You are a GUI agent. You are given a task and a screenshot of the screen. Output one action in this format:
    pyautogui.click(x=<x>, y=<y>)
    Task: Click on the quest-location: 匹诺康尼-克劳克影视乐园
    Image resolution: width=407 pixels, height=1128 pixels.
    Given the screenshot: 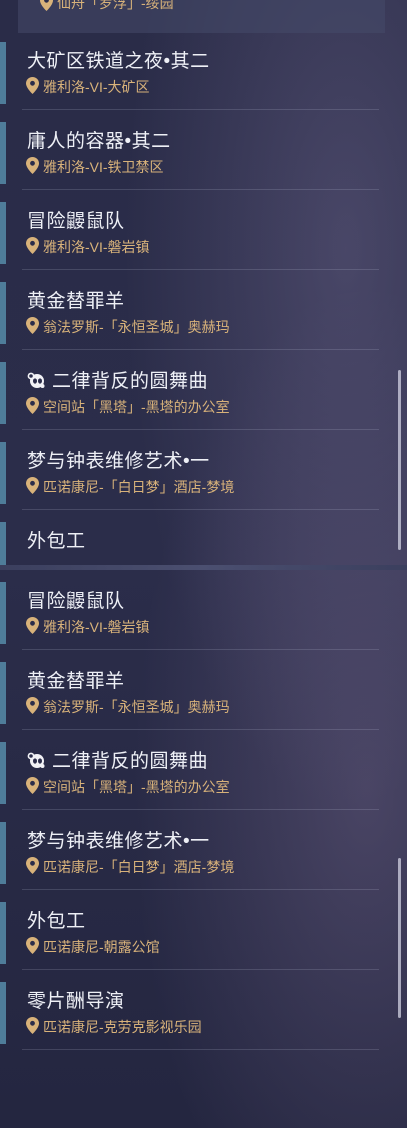 What is the action you would take?
    pyautogui.click(x=122, y=1027)
    